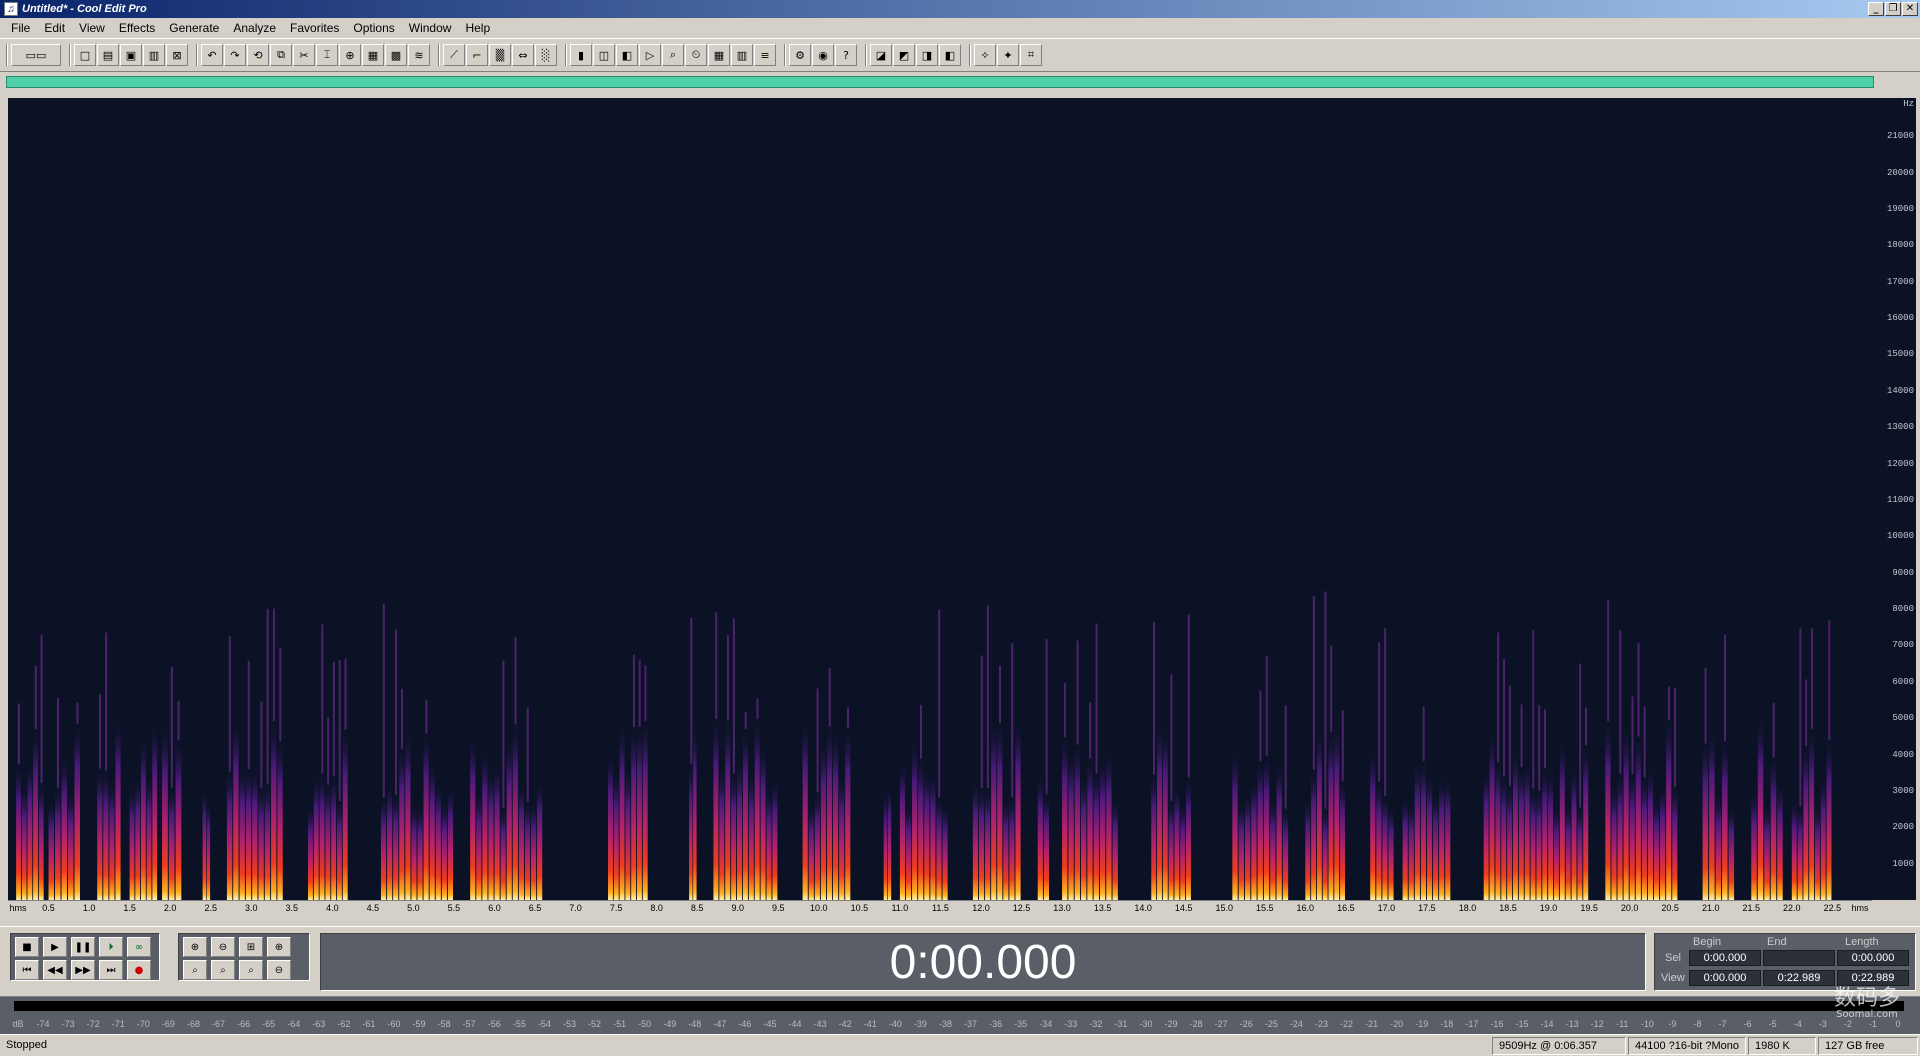  What do you see at coordinates (454, 55) in the screenshot?
I see `normalize-button: ⟋` at bounding box center [454, 55].